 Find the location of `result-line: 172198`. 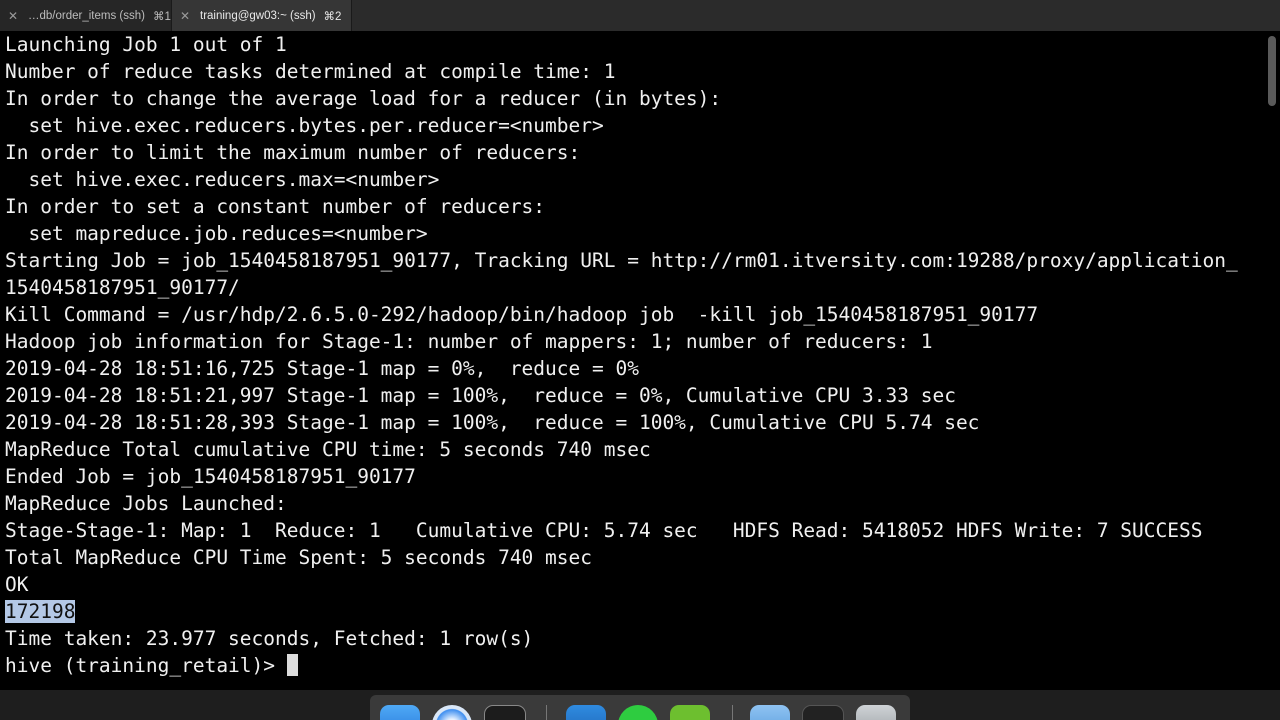

result-line: 172198 is located at coordinates (642, 611).